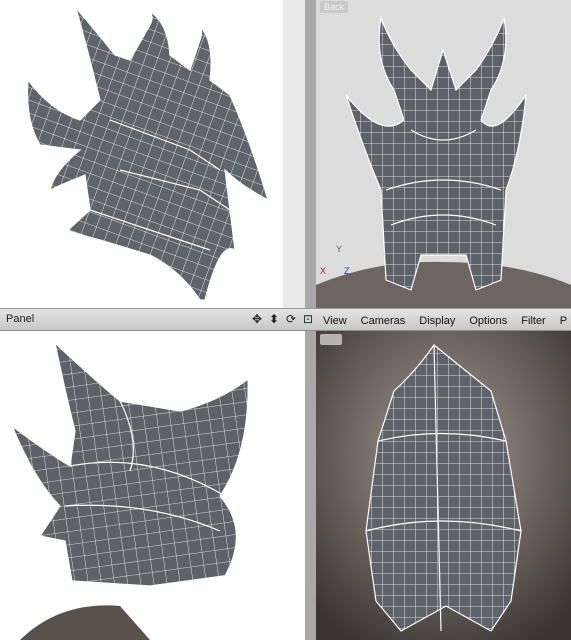  What do you see at coordinates (436, 153) in the screenshot?
I see `helmet-mesh-back` at bounding box center [436, 153].